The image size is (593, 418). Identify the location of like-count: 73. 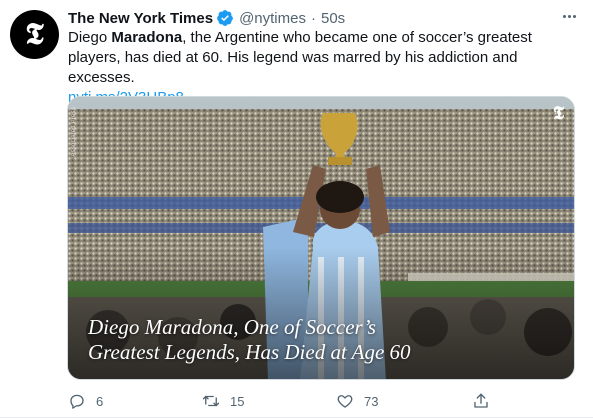
(371, 401).